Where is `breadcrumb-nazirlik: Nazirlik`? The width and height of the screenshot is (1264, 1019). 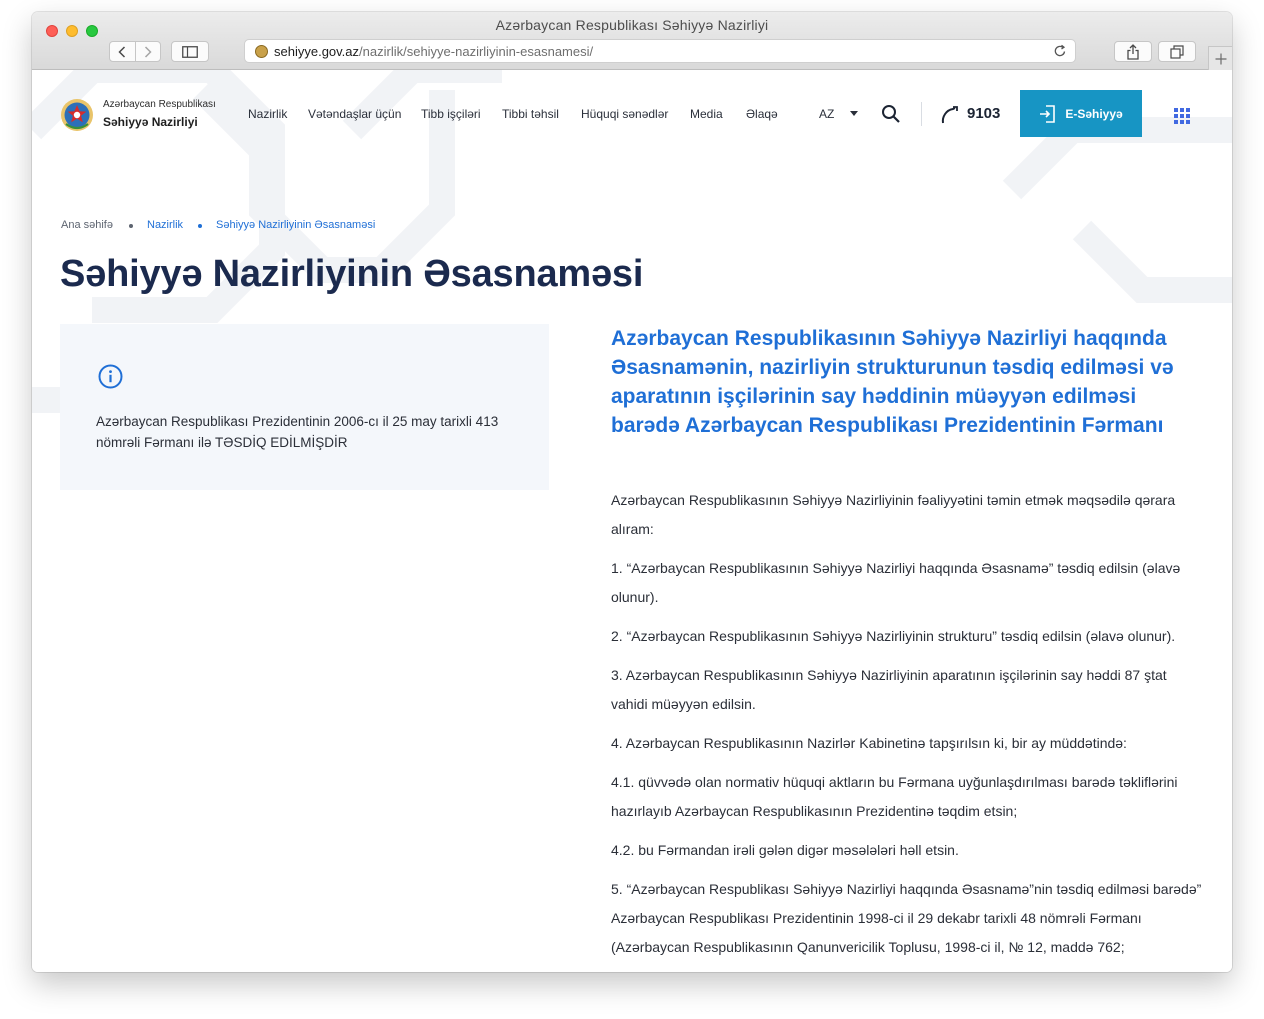
breadcrumb-nazirlik: Nazirlik is located at coordinates (165, 225).